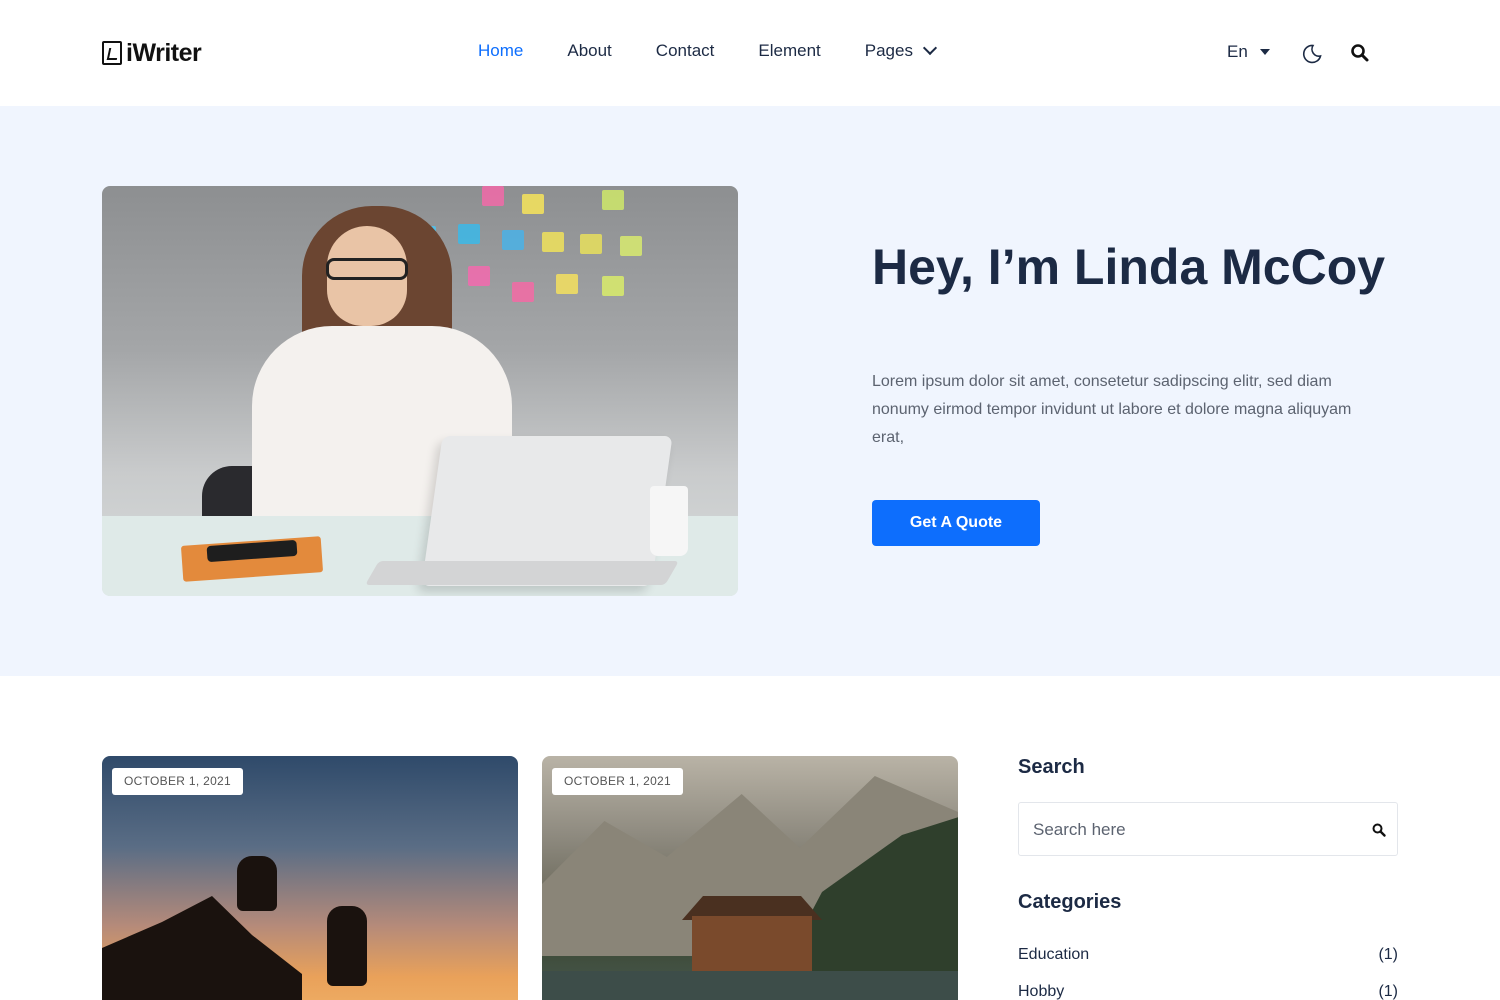  I want to click on main-nav: Home About Contact Element Pages, so click(728, 50).